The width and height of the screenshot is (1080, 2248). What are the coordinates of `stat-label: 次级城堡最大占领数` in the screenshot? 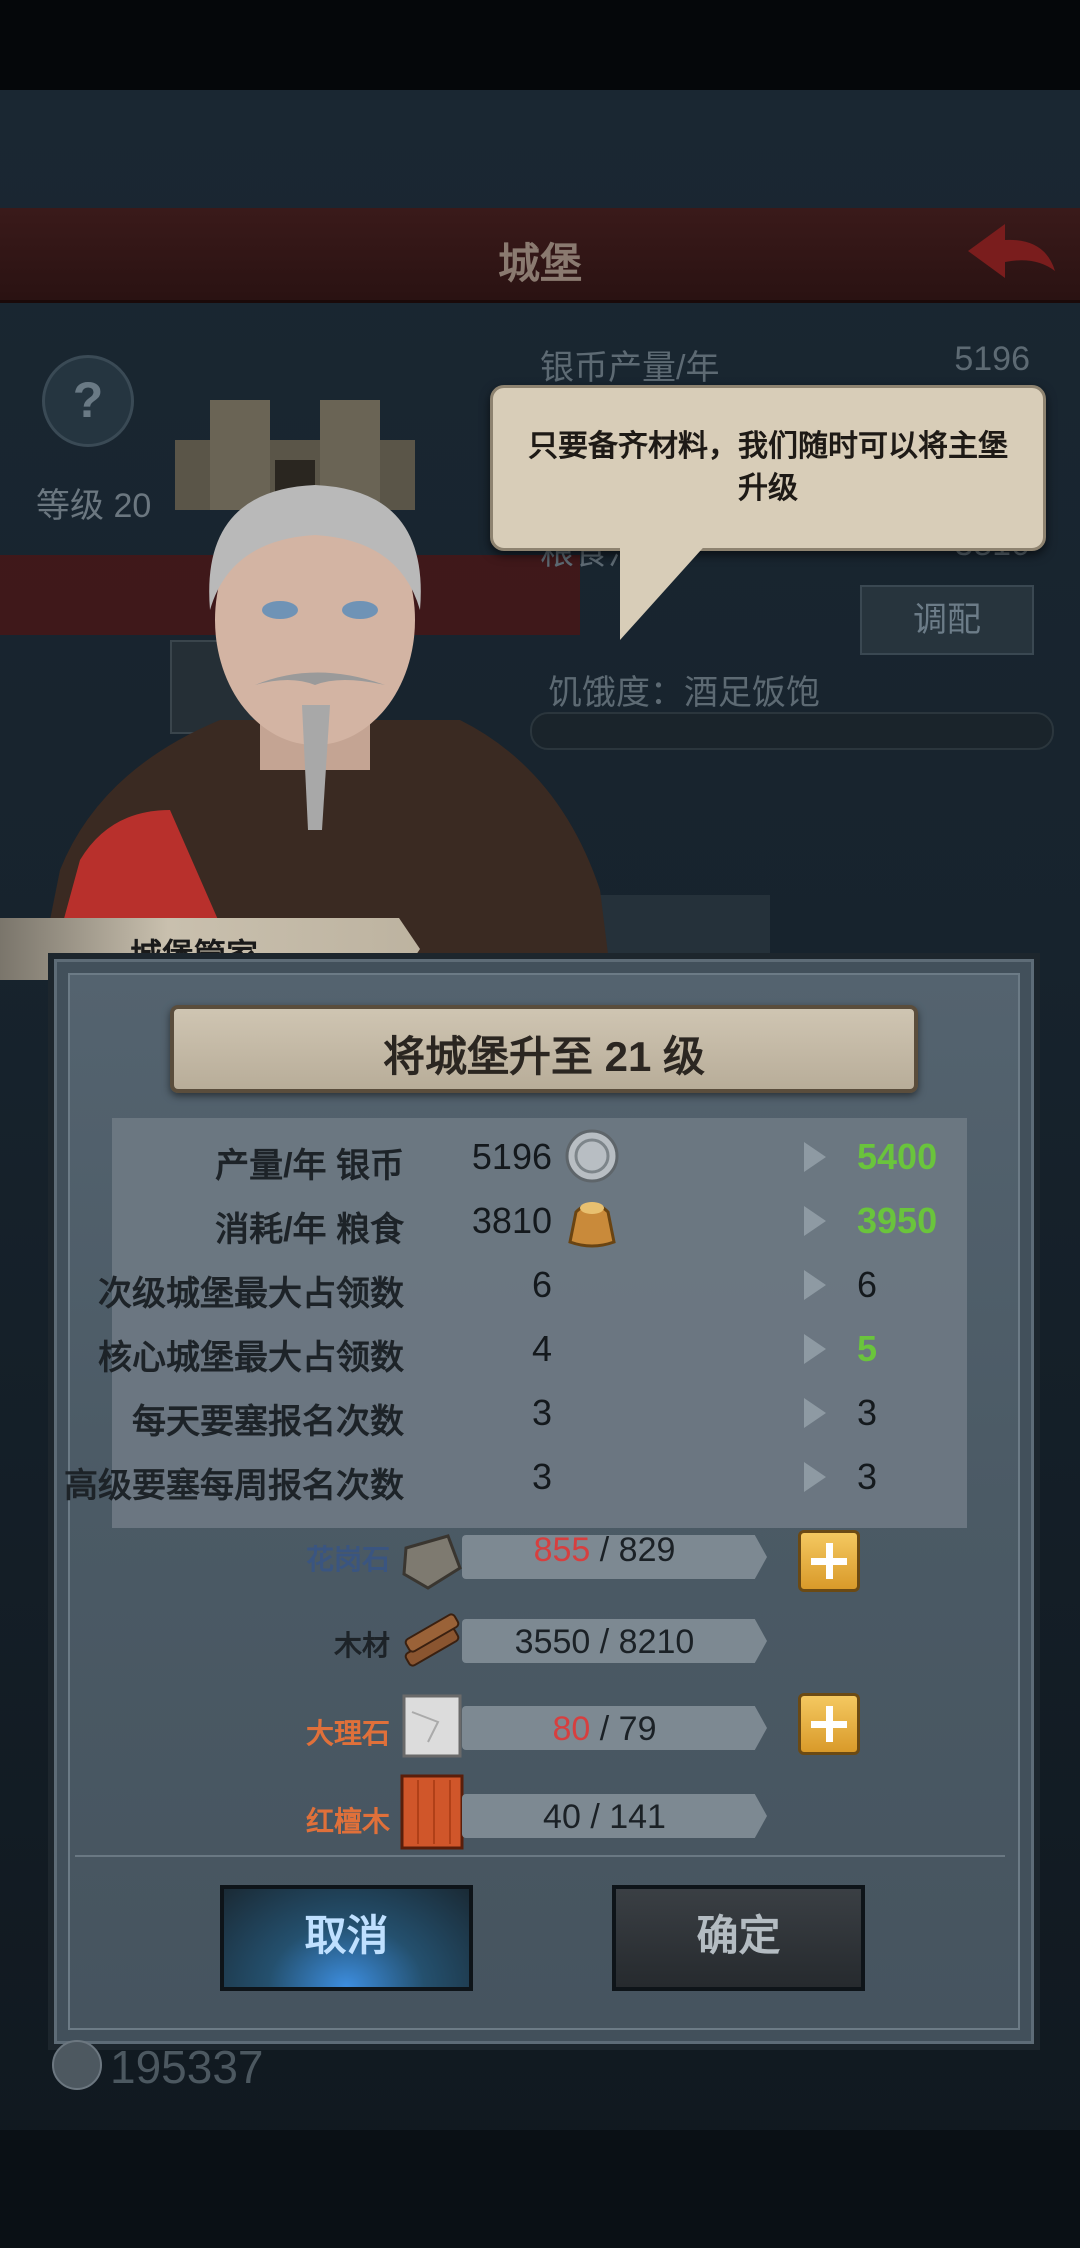 It's located at (251, 1294).